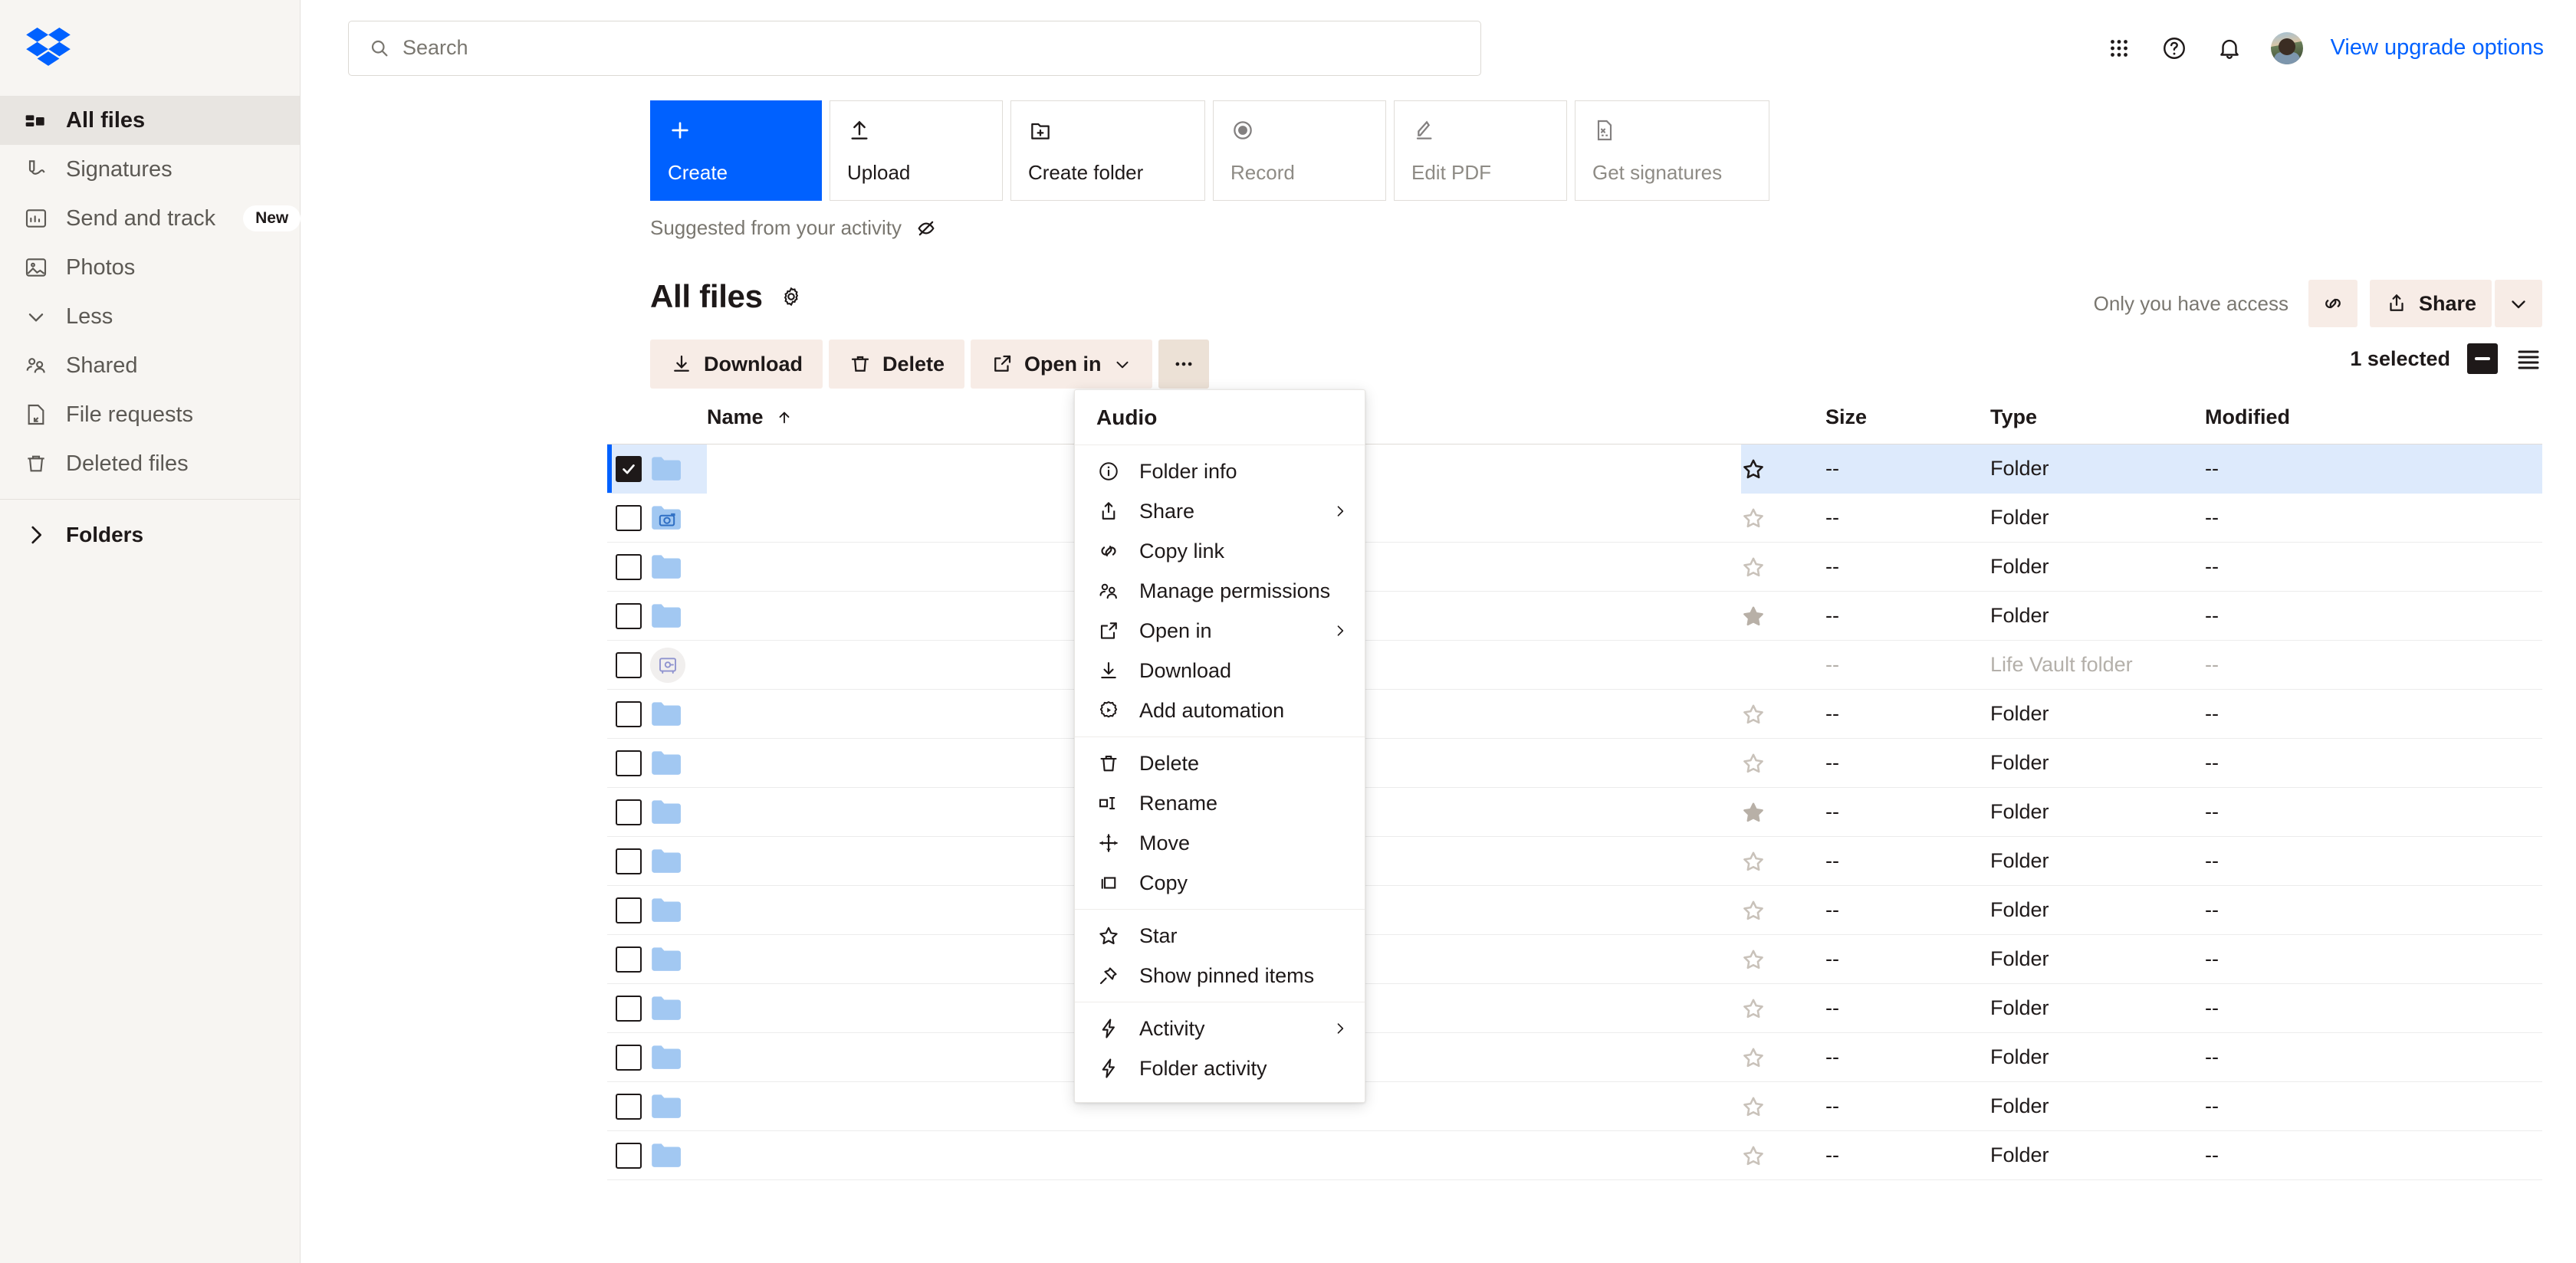 Image resolution: width=2576 pixels, height=1263 pixels. Describe the element at coordinates (2431, 304) in the screenshot. I see `share-button: Share` at that location.